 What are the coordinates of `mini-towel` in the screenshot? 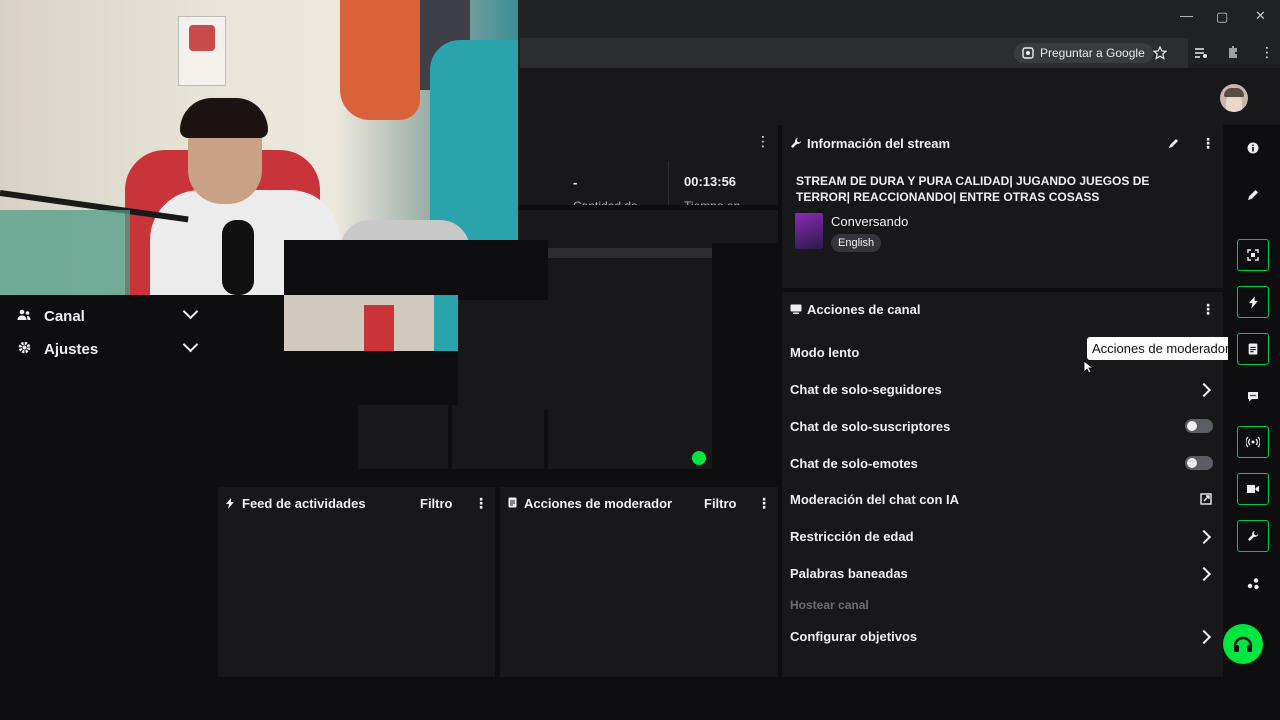 It's located at (446, 323).